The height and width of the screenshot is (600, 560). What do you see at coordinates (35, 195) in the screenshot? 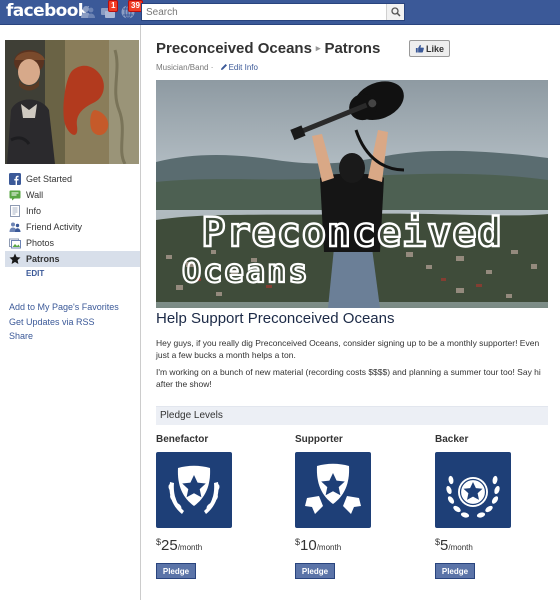
I see `sidebar-item-label: Wall` at bounding box center [35, 195].